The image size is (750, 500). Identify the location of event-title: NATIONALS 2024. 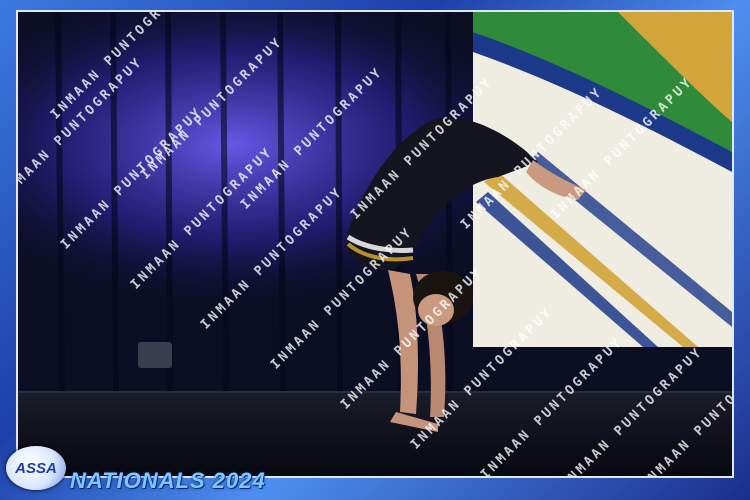
(168, 480).